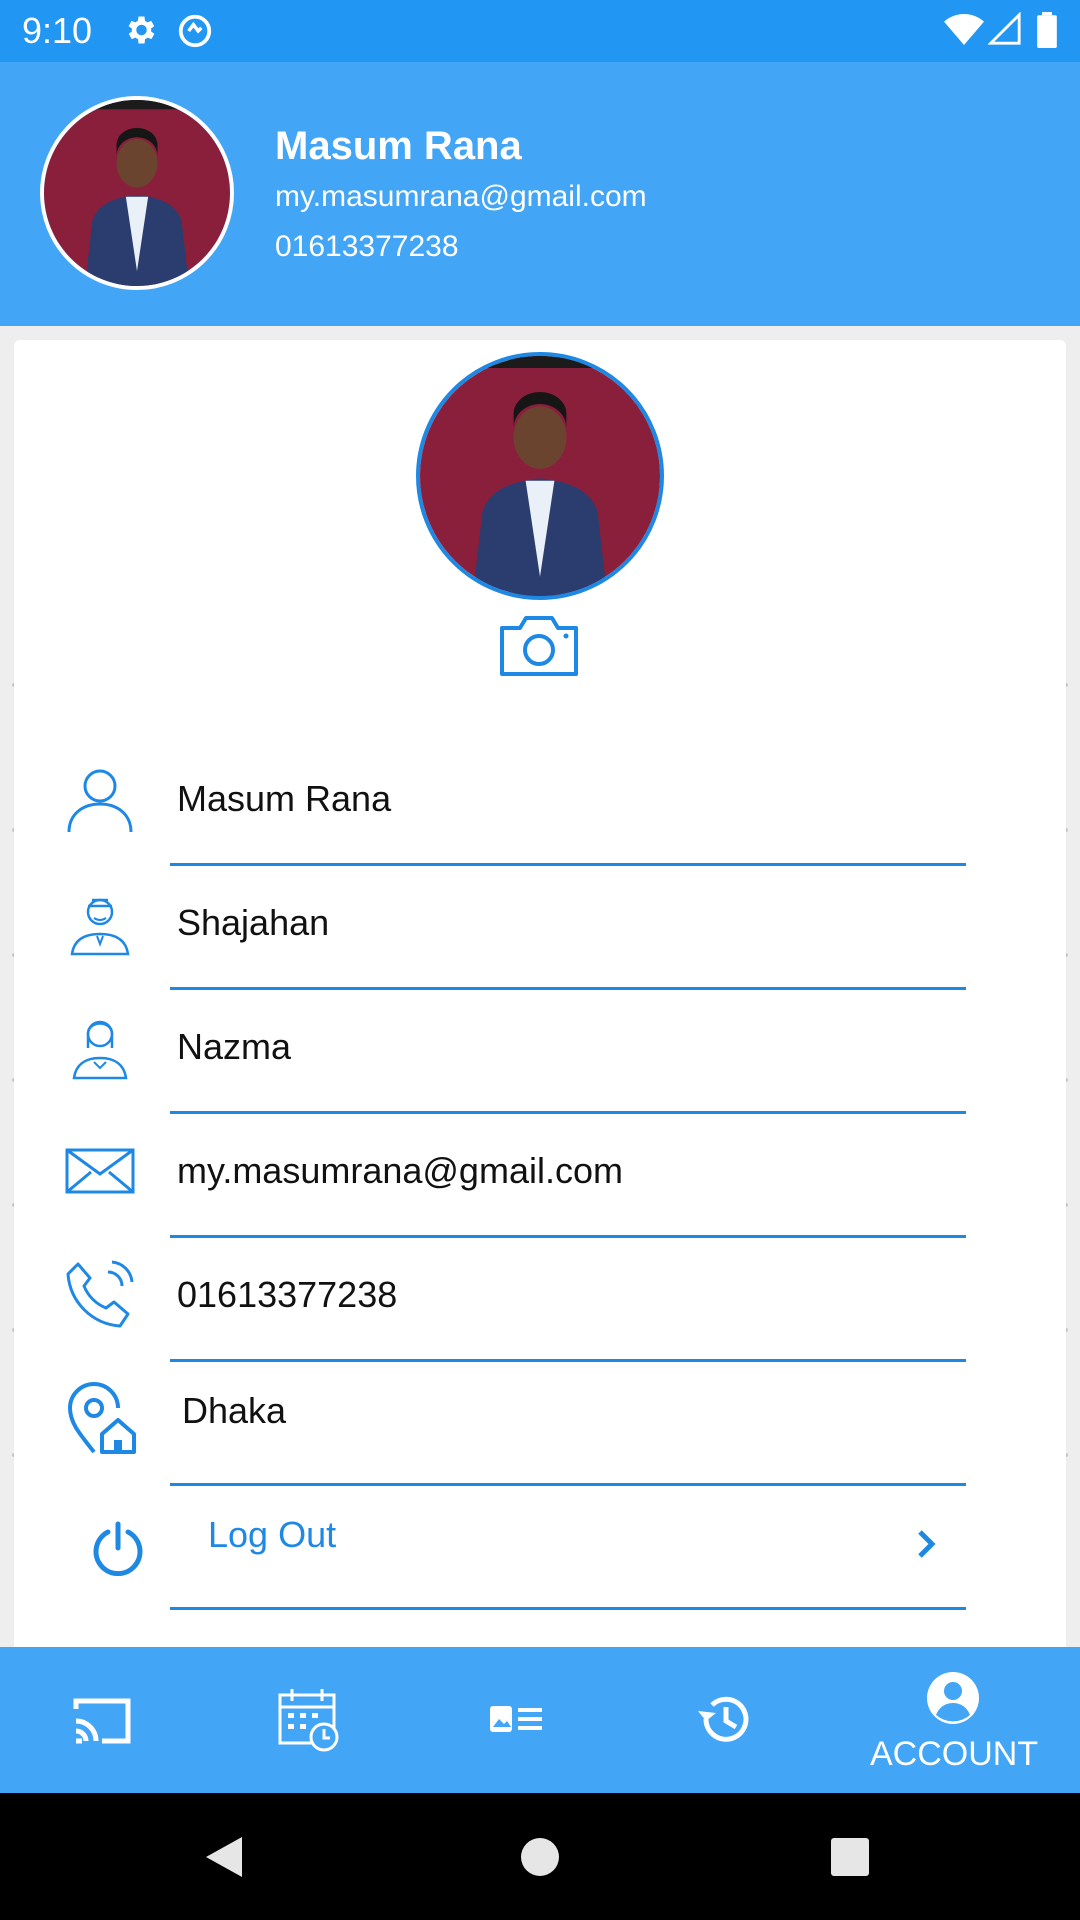 The width and height of the screenshot is (1080, 1920). What do you see at coordinates (724, 1719) in the screenshot?
I see `history-icon` at bounding box center [724, 1719].